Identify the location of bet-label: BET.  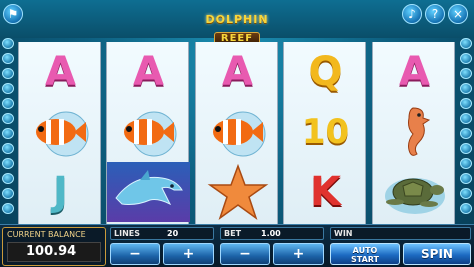
(233, 233).